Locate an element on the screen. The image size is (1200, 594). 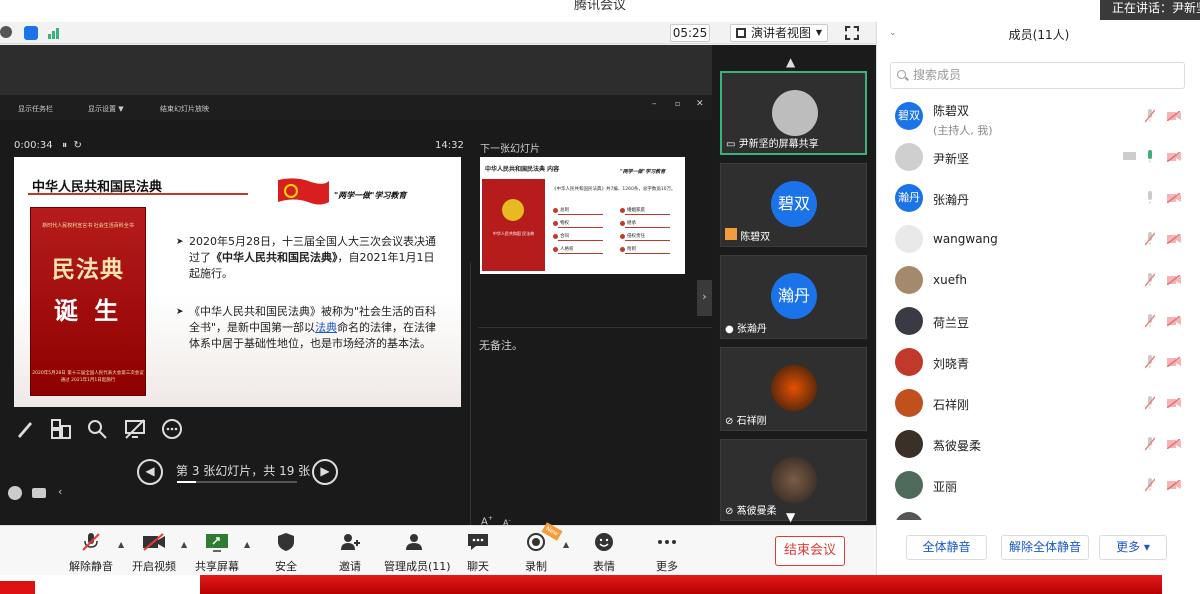
unmute-all-button: 解除全体静音 is located at coordinates (1045, 547).